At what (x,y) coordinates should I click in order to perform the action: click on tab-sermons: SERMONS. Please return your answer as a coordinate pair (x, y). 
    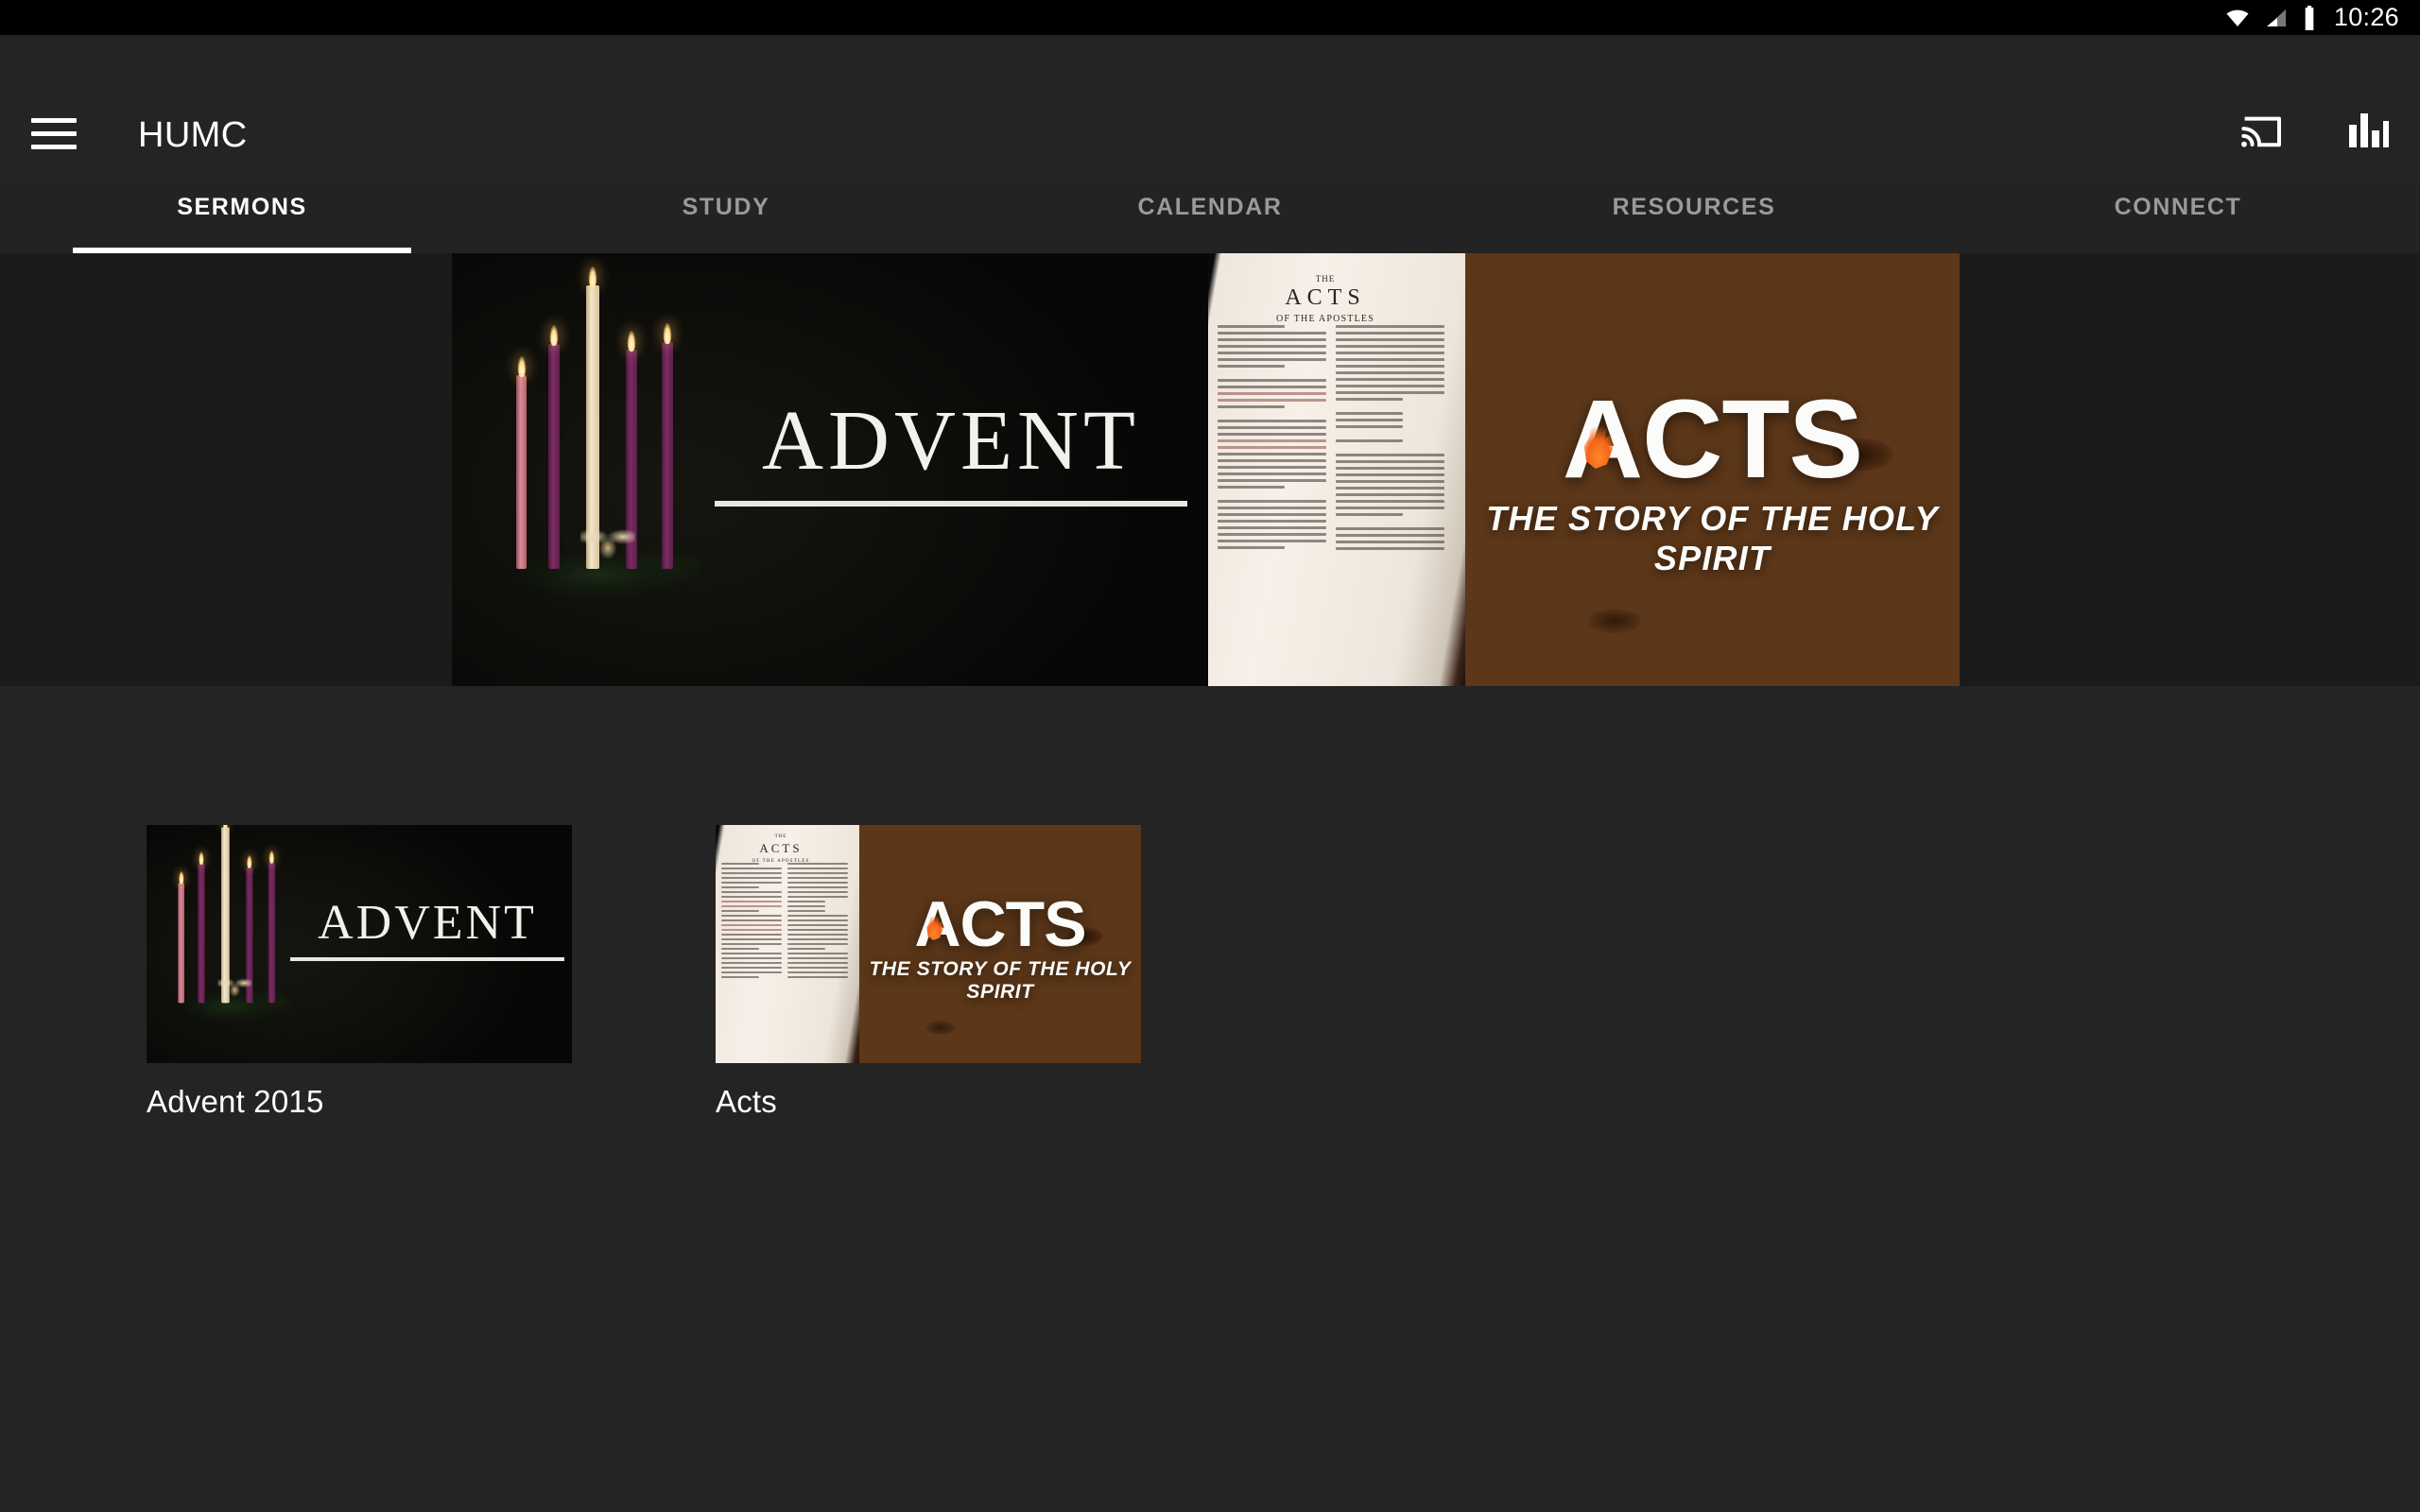
    Looking at the image, I should click on (242, 207).